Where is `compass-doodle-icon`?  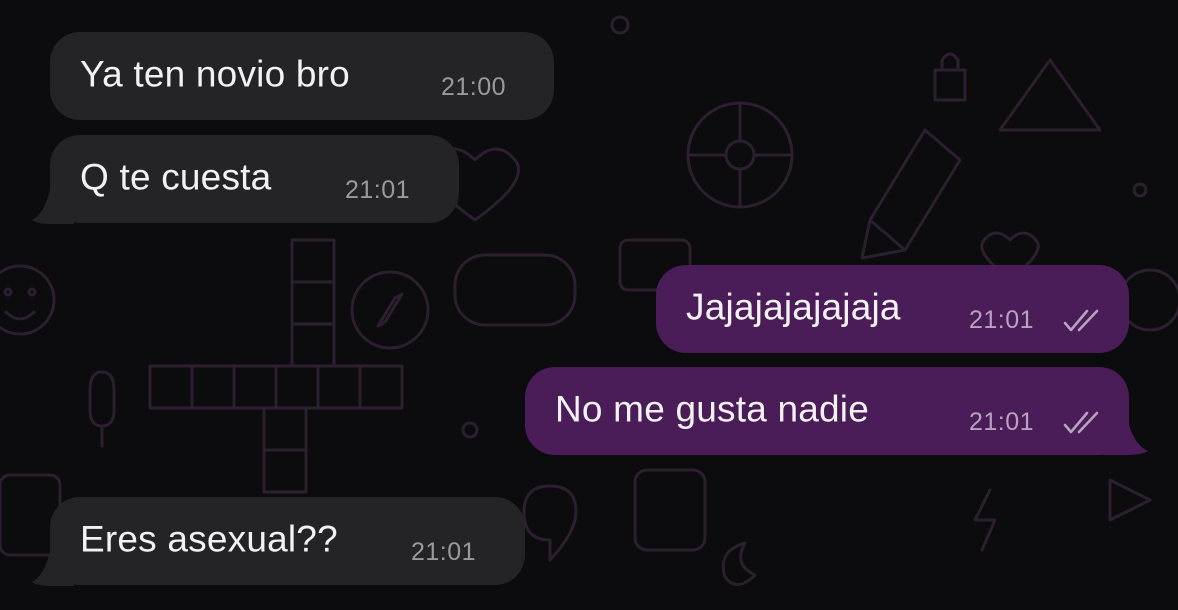 compass-doodle-icon is located at coordinates (390, 310).